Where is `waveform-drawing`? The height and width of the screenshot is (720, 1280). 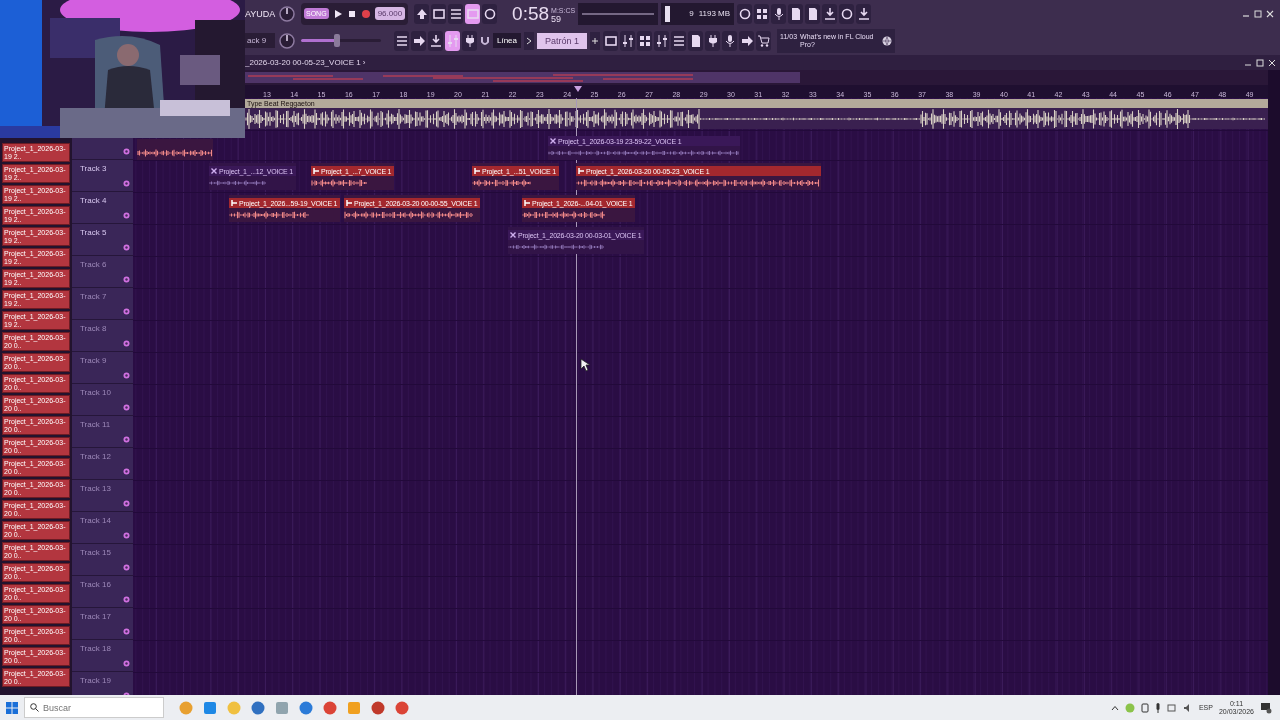 waveform-drawing is located at coordinates (502, 183).